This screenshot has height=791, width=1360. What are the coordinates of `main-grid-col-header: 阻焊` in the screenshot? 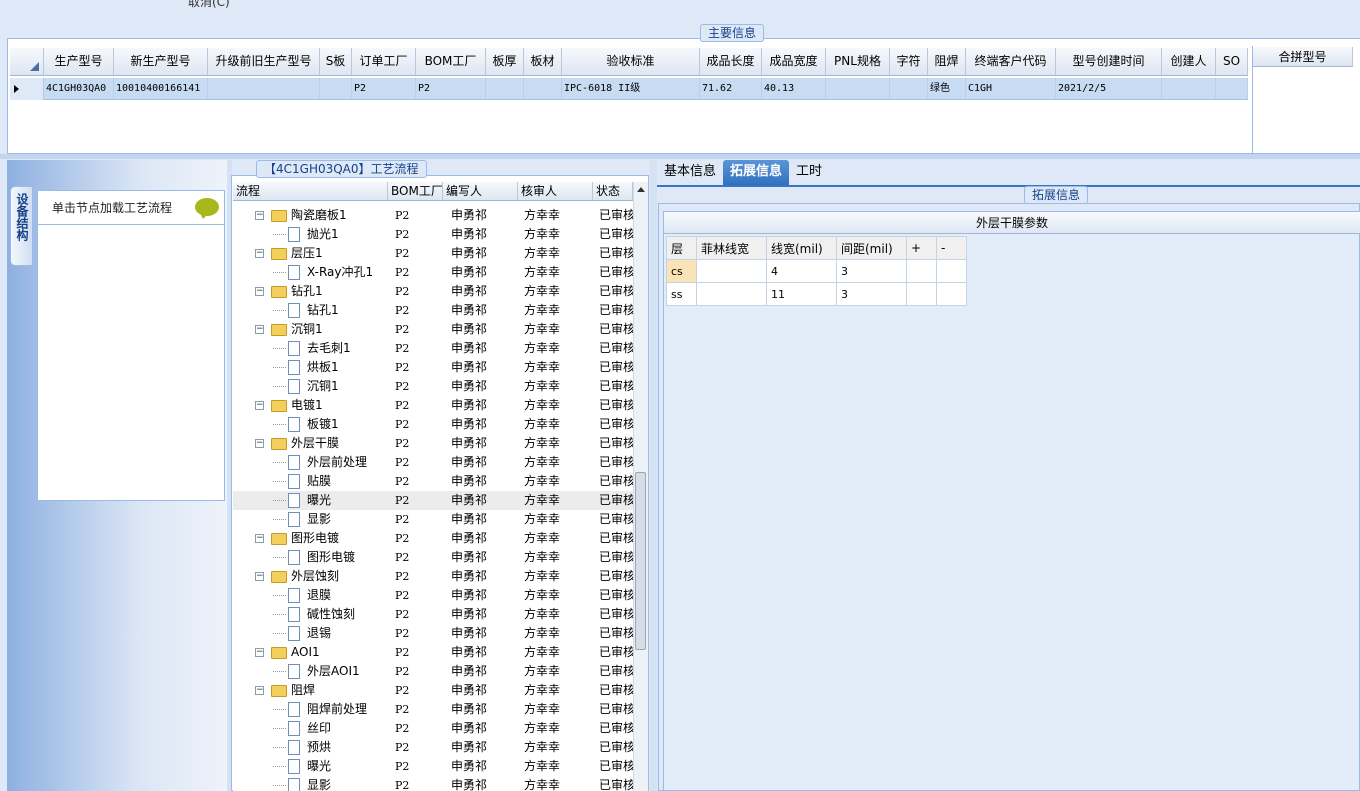 It's located at (947, 61).